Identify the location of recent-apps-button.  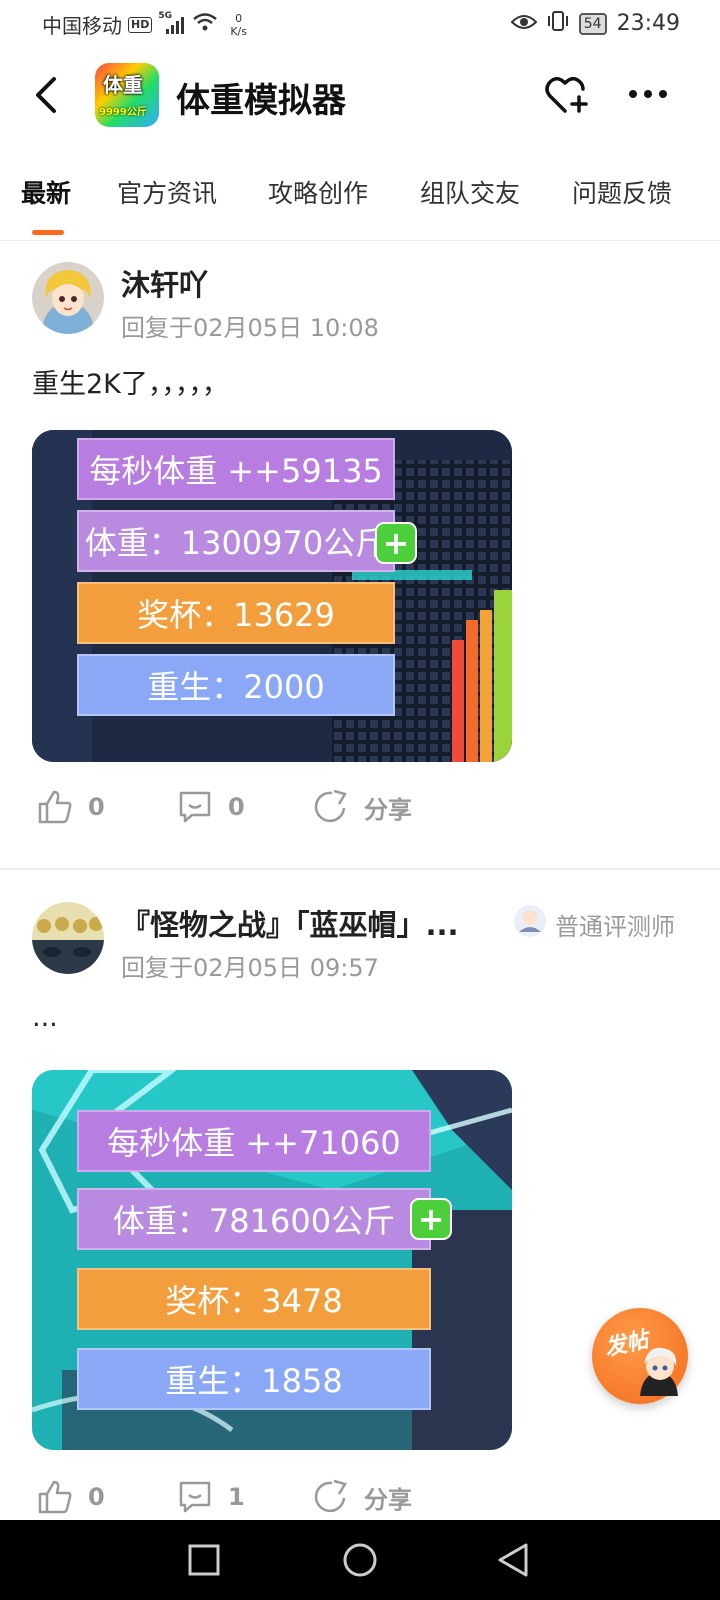
(204, 1562).